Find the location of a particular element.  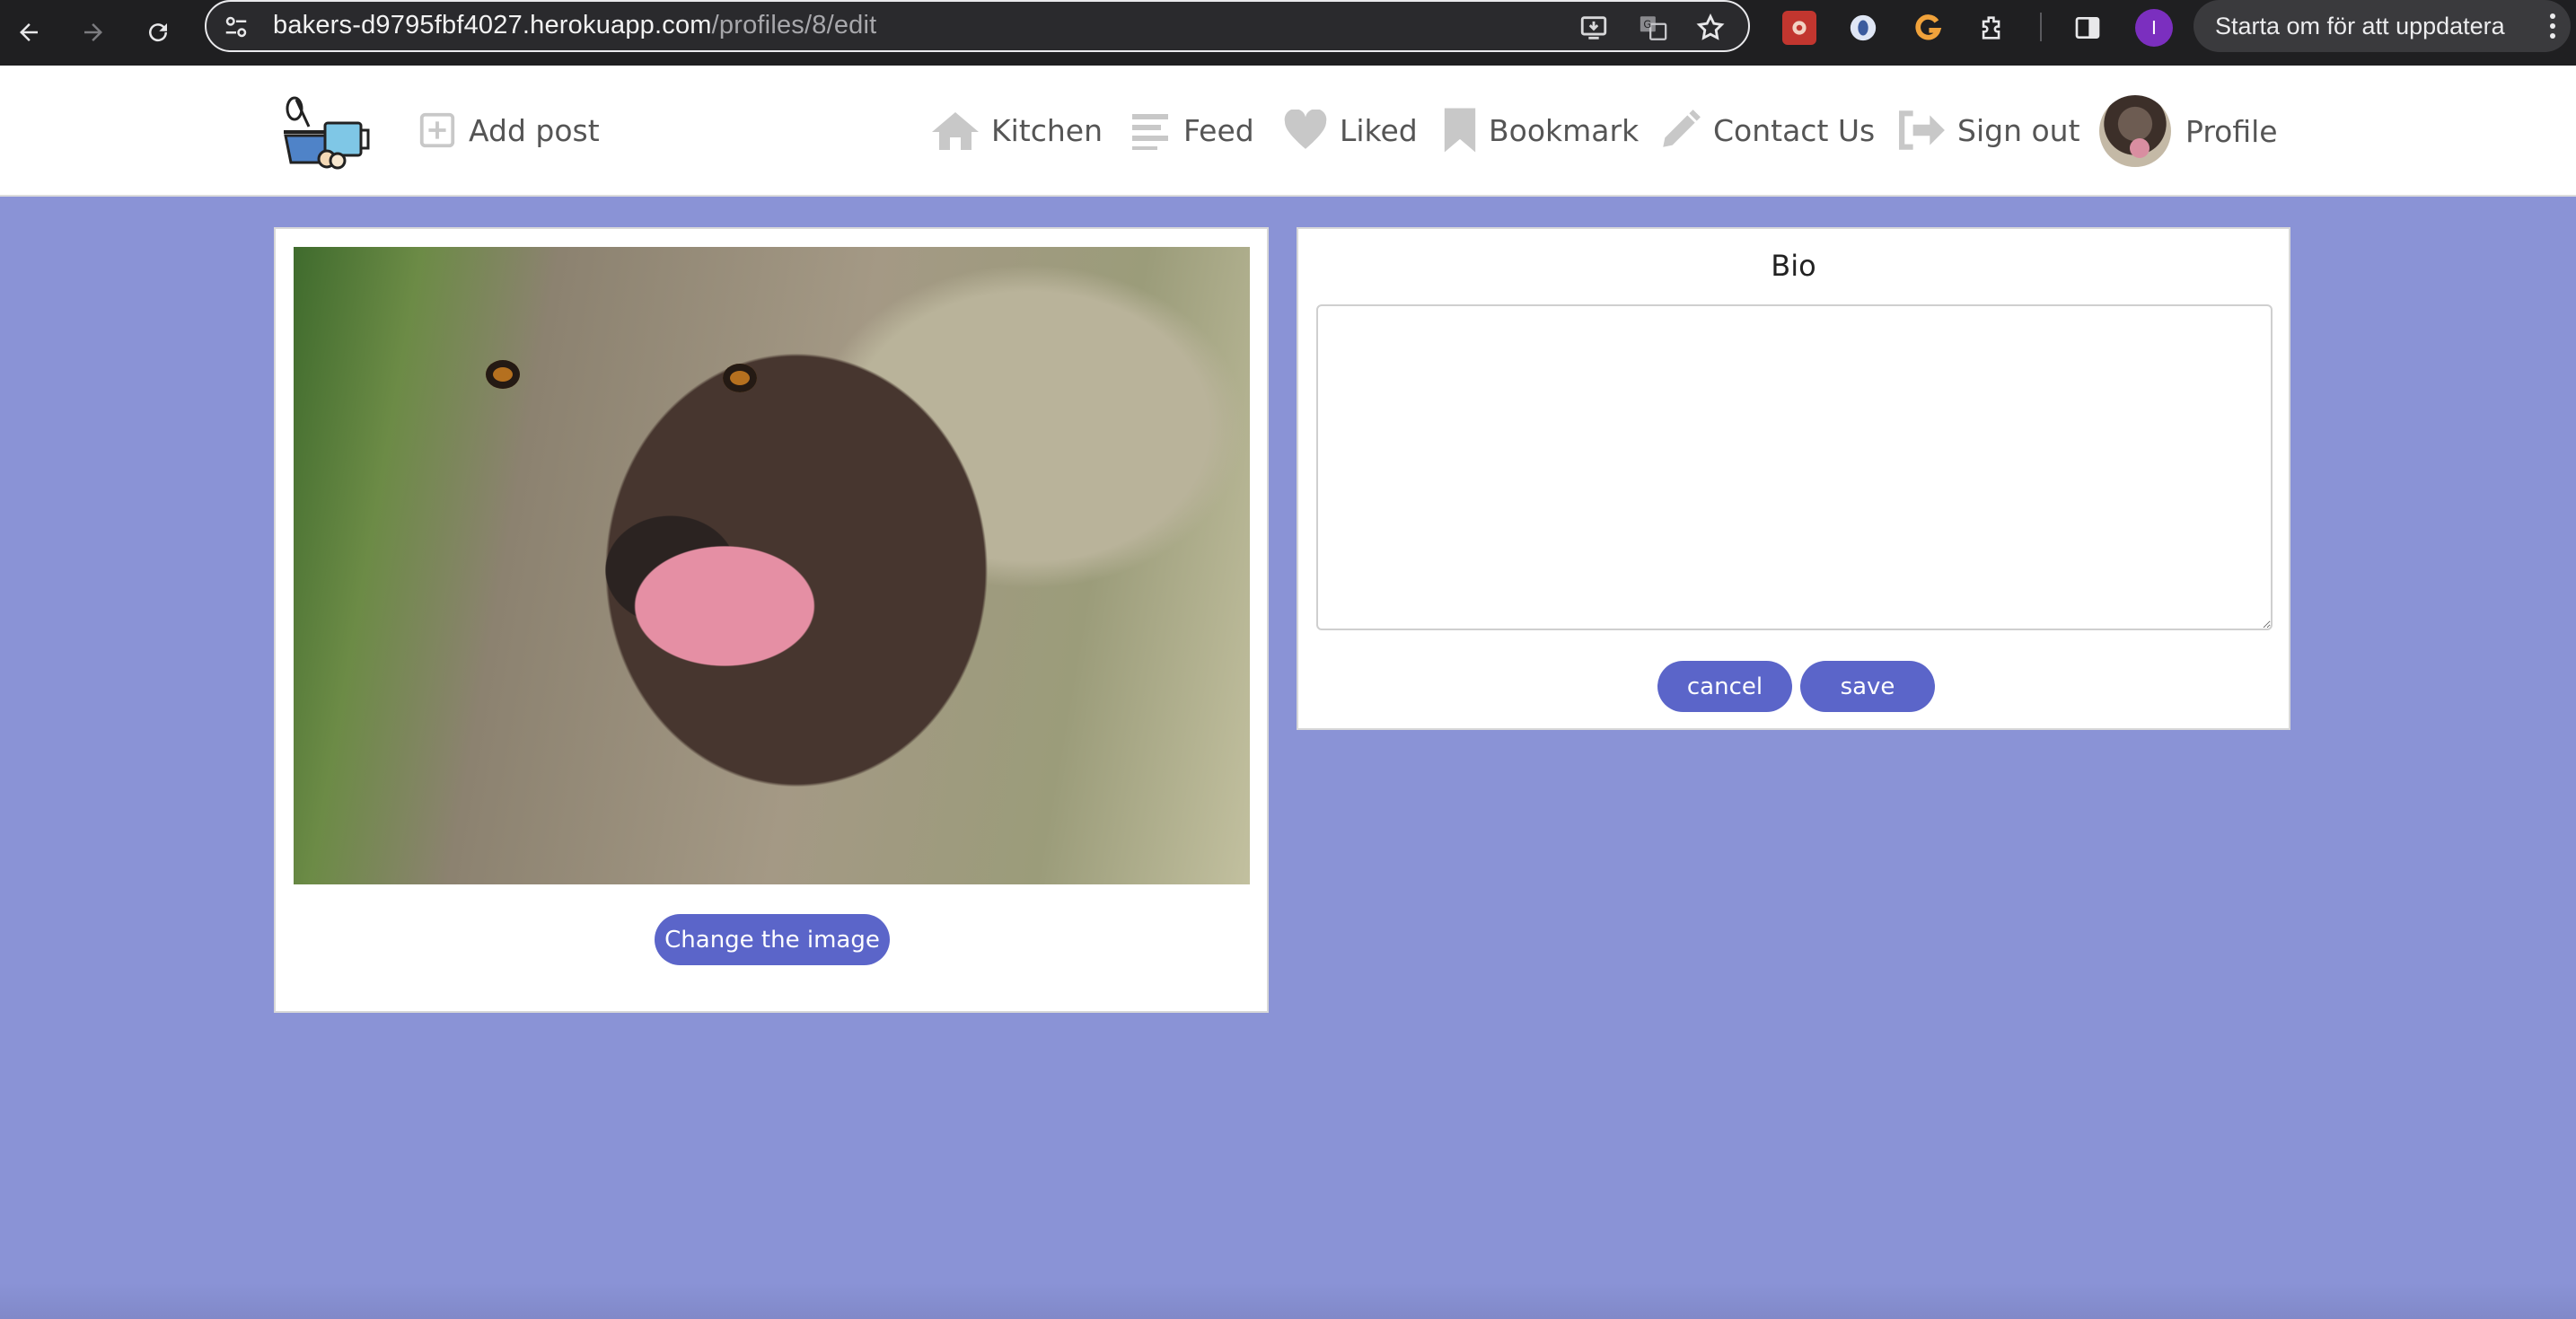

profile-avatar is located at coordinates (2135, 131).